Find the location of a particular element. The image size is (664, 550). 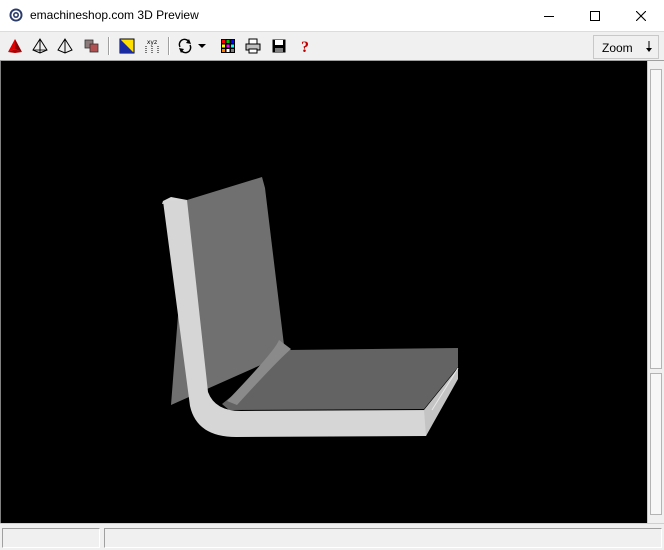

print-button is located at coordinates (253, 46).